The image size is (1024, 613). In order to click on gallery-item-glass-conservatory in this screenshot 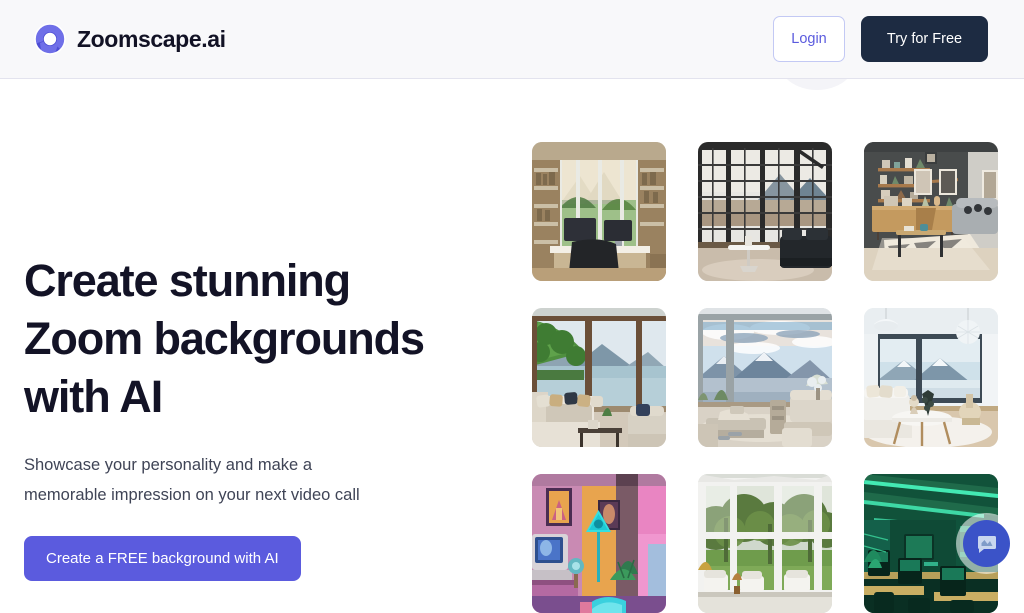, I will do `click(765, 543)`.